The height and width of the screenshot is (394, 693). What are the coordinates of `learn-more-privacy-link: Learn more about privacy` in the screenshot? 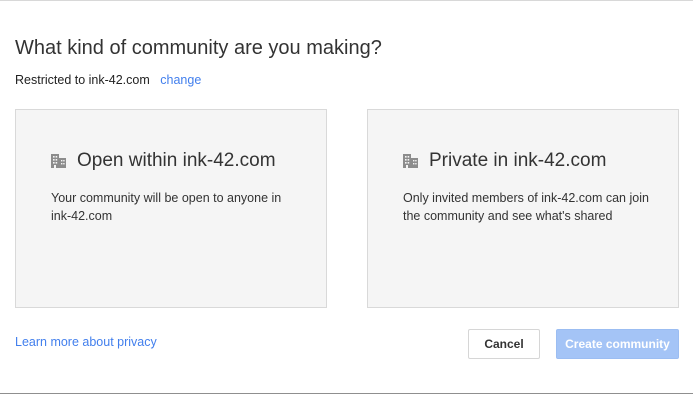 It's located at (86, 342).